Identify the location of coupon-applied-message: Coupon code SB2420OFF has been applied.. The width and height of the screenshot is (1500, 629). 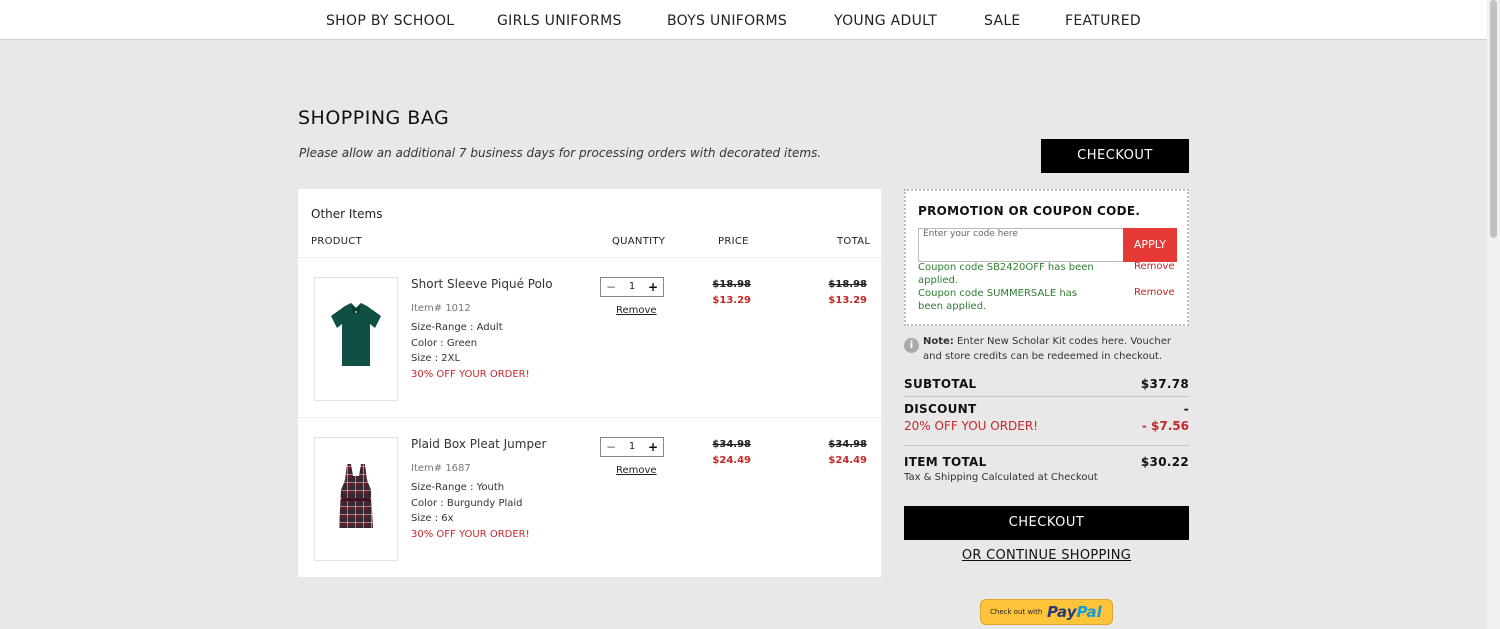
(1006, 274).